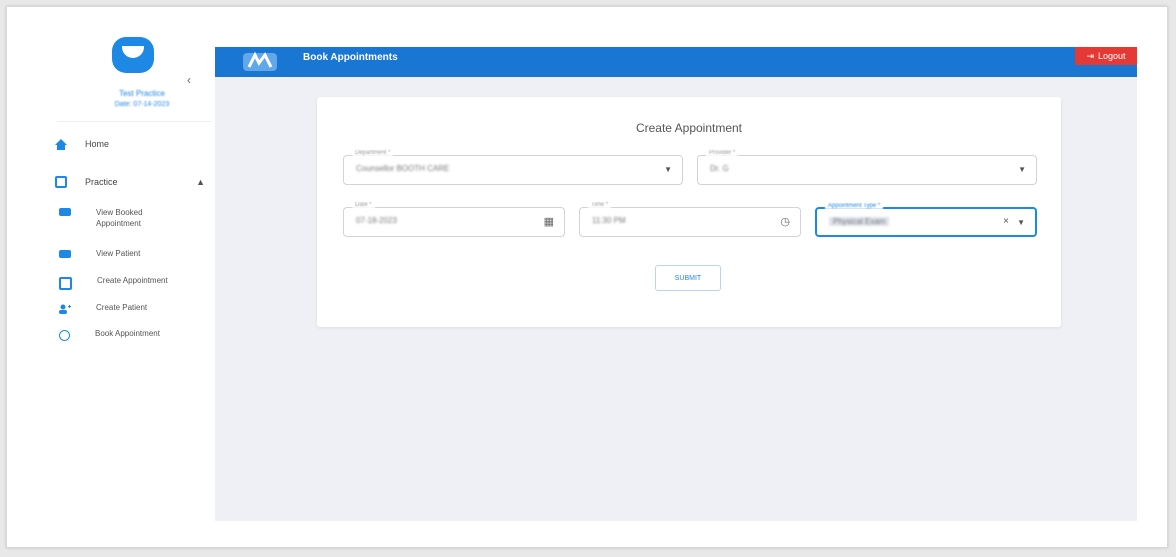  Describe the element at coordinates (61, 144) in the screenshot. I see `home-icon` at that location.